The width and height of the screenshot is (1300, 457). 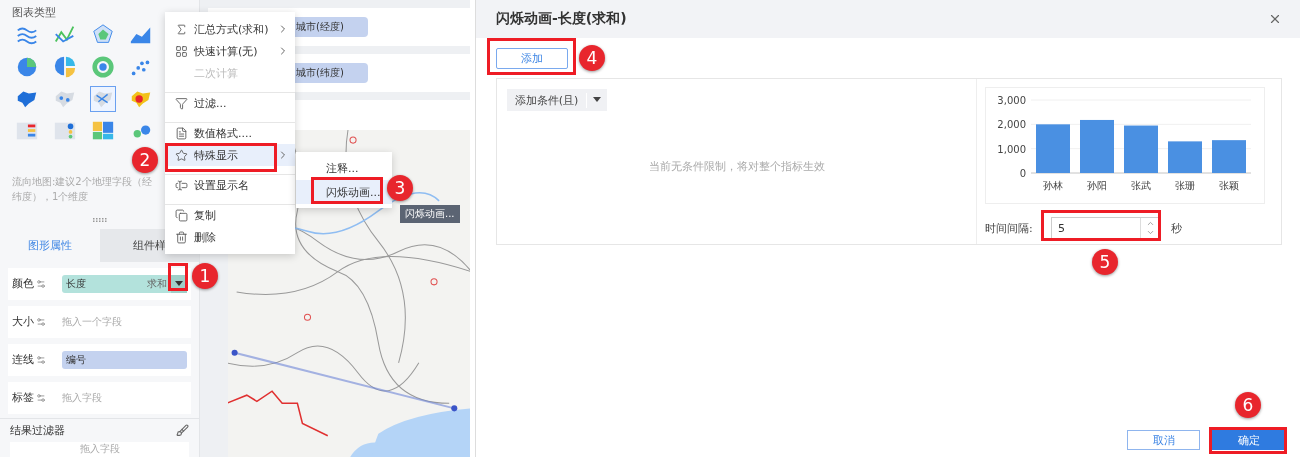 What do you see at coordinates (181, 155) in the screenshot?
I see `star-icon` at bounding box center [181, 155].